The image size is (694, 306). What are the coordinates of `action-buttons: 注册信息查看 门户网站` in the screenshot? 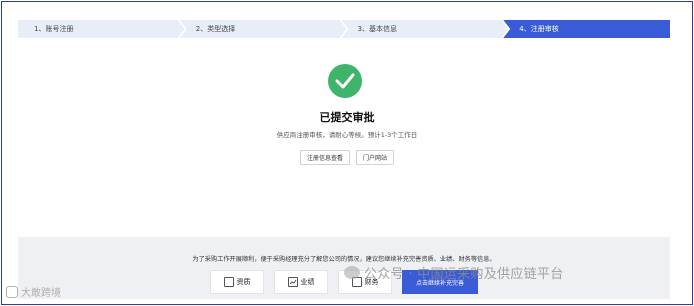 It's located at (347, 157).